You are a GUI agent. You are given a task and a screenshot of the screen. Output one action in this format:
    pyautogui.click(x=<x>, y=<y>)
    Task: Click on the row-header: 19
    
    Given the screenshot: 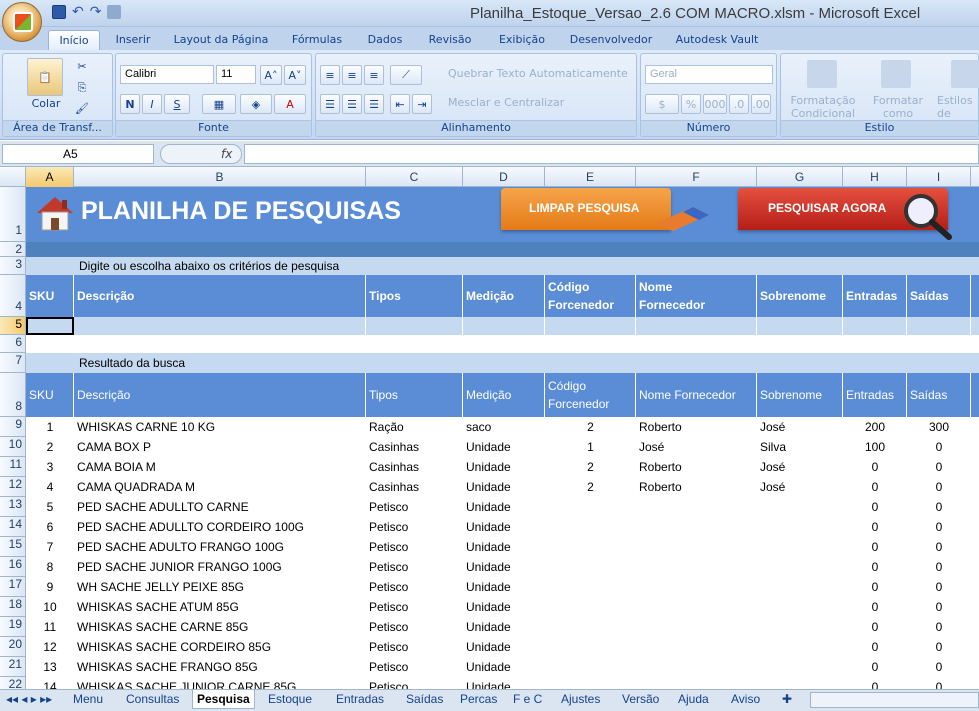 What is the action you would take?
    pyautogui.click(x=13, y=627)
    